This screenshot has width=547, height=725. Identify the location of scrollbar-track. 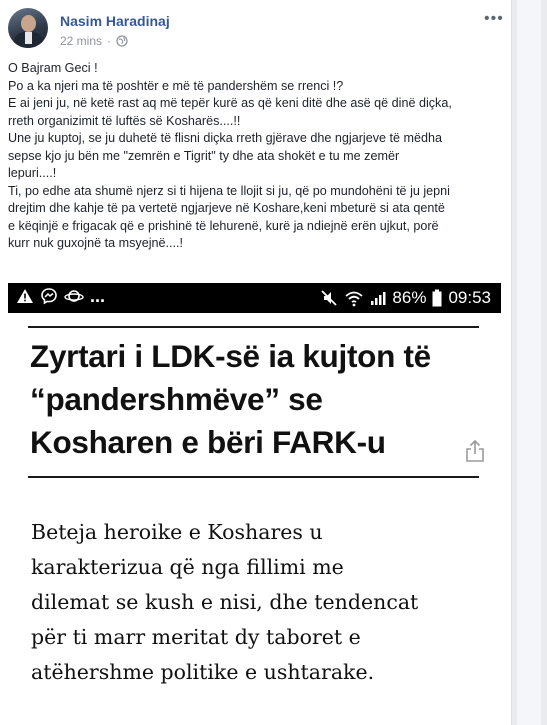
(529, 362).